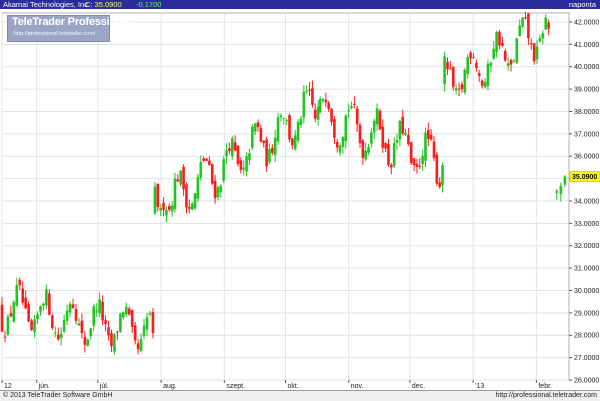 The width and height of the screenshot is (600, 401). What do you see at coordinates (586, 90) in the screenshot?
I see `y-tick-label: 39.0000` at bounding box center [586, 90].